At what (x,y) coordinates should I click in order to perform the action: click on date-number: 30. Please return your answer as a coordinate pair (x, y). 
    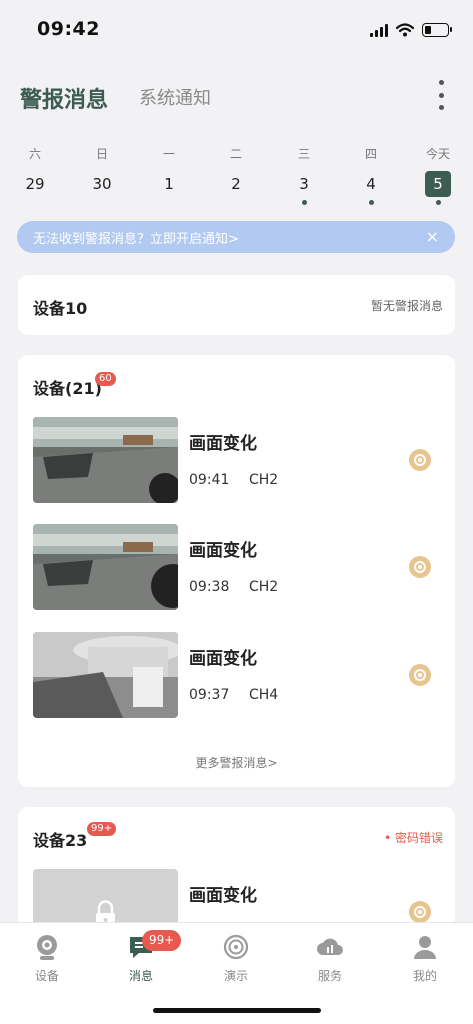
    Looking at the image, I should click on (102, 184).